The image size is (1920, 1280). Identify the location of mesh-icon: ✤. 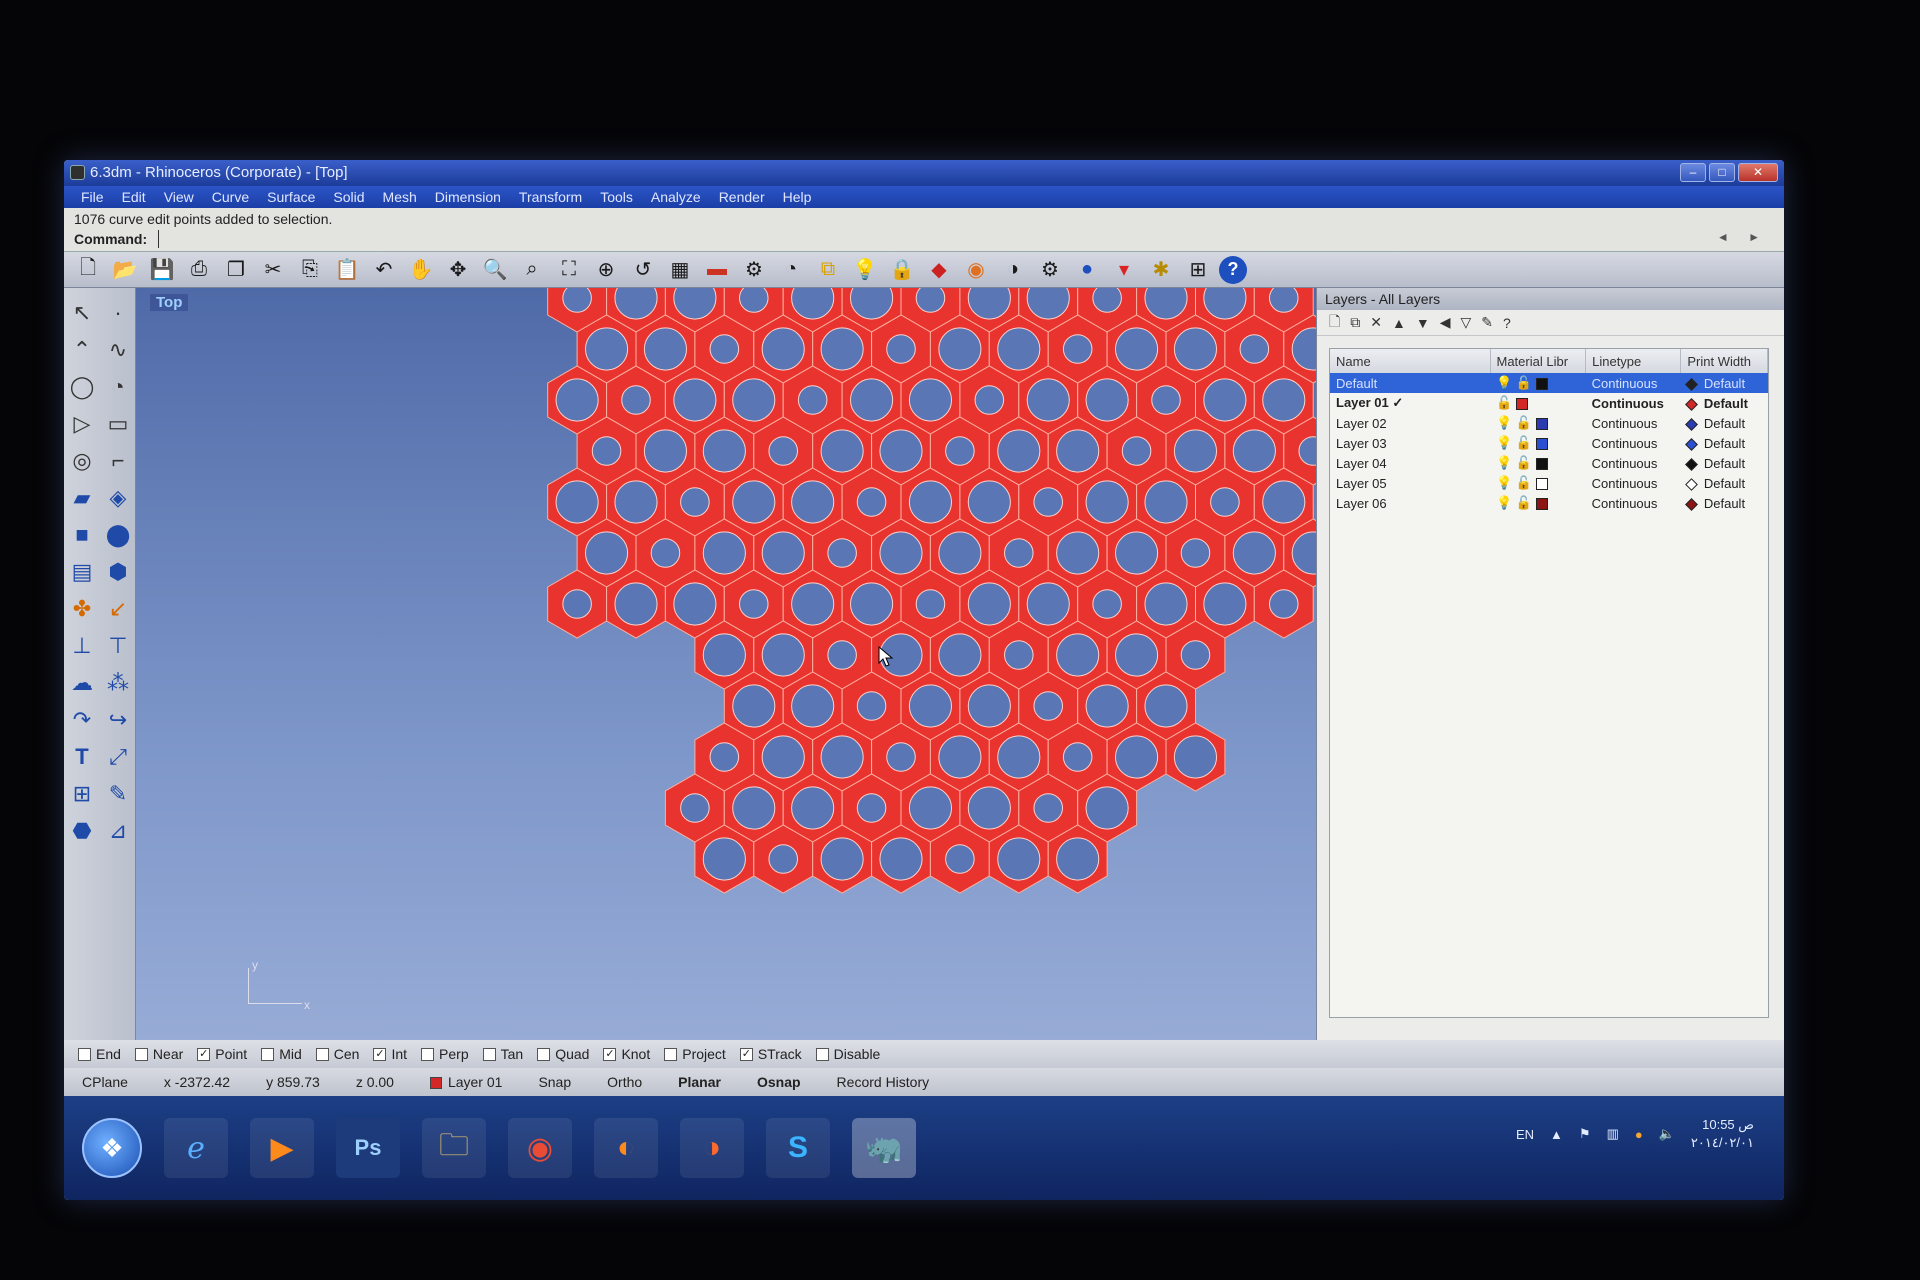
(82, 608).